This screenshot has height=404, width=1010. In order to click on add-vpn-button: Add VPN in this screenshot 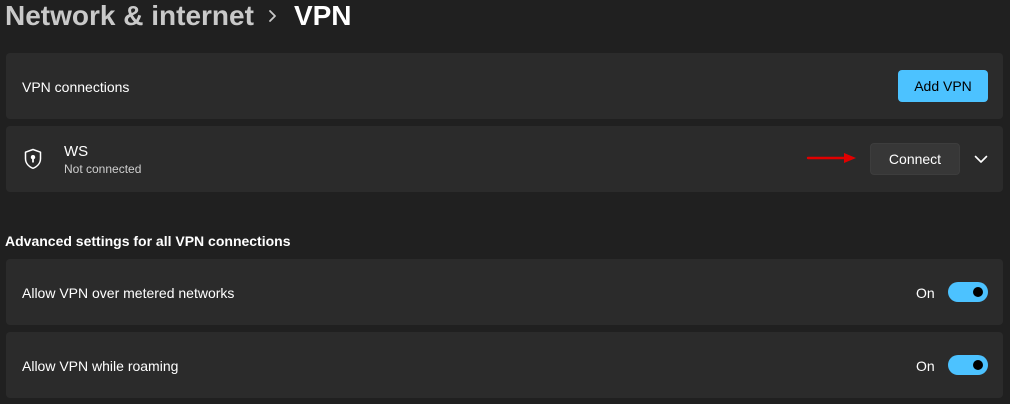, I will do `click(943, 86)`.